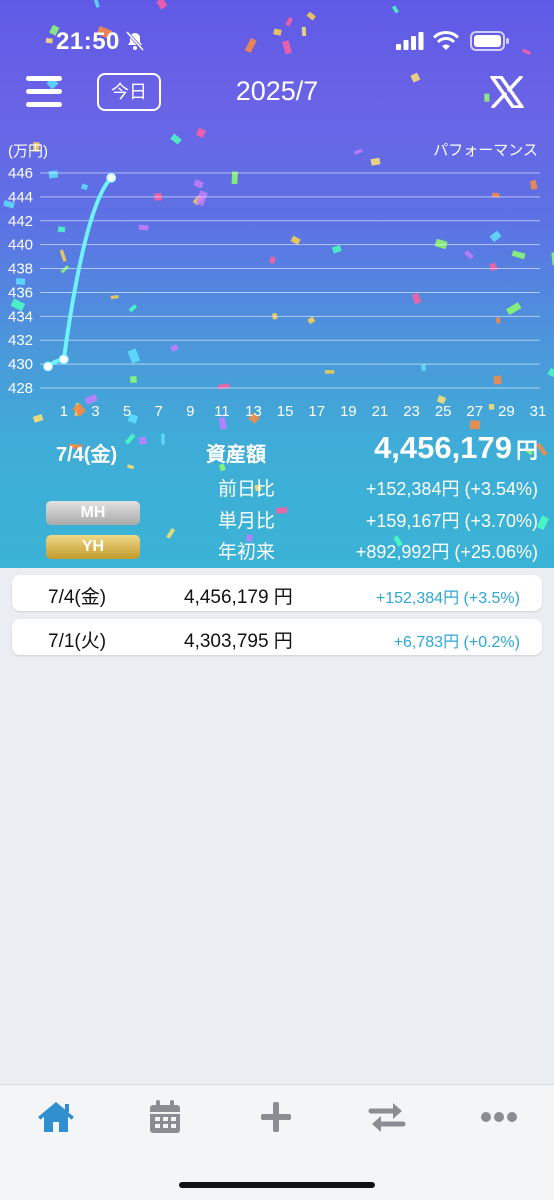  I want to click on history-date: 7/4(金), so click(77, 597).